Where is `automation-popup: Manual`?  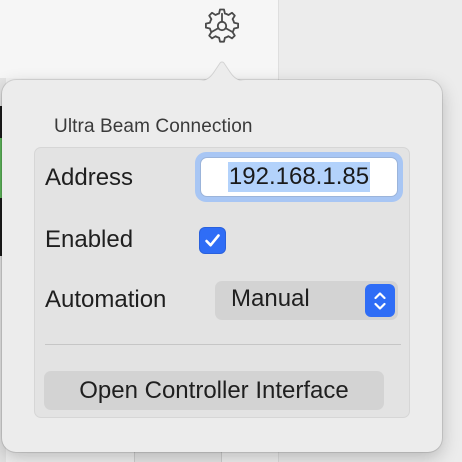 automation-popup: Manual is located at coordinates (306, 300).